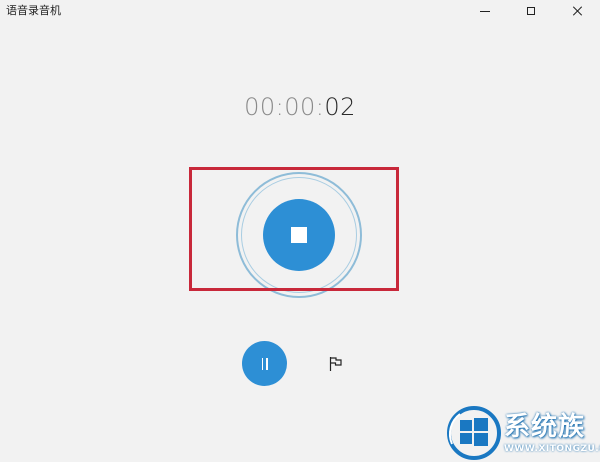 This screenshot has width=600, height=462. I want to click on watermark: 系统族 WWW.XITONGZU.COM, so click(522, 433).